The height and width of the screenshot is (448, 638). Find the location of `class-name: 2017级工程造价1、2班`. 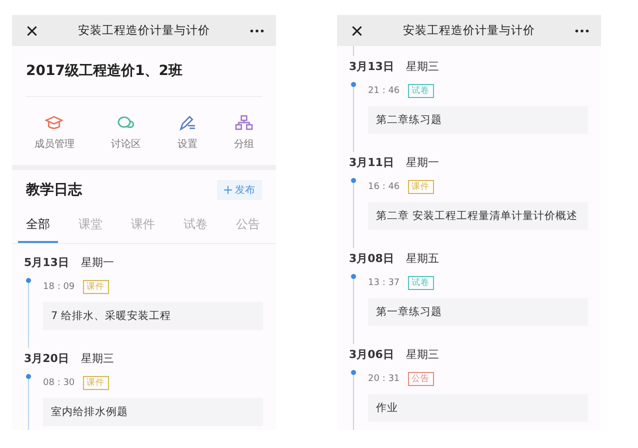

class-name: 2017级工程造价1、2班 is located at coordinates (104, 71).